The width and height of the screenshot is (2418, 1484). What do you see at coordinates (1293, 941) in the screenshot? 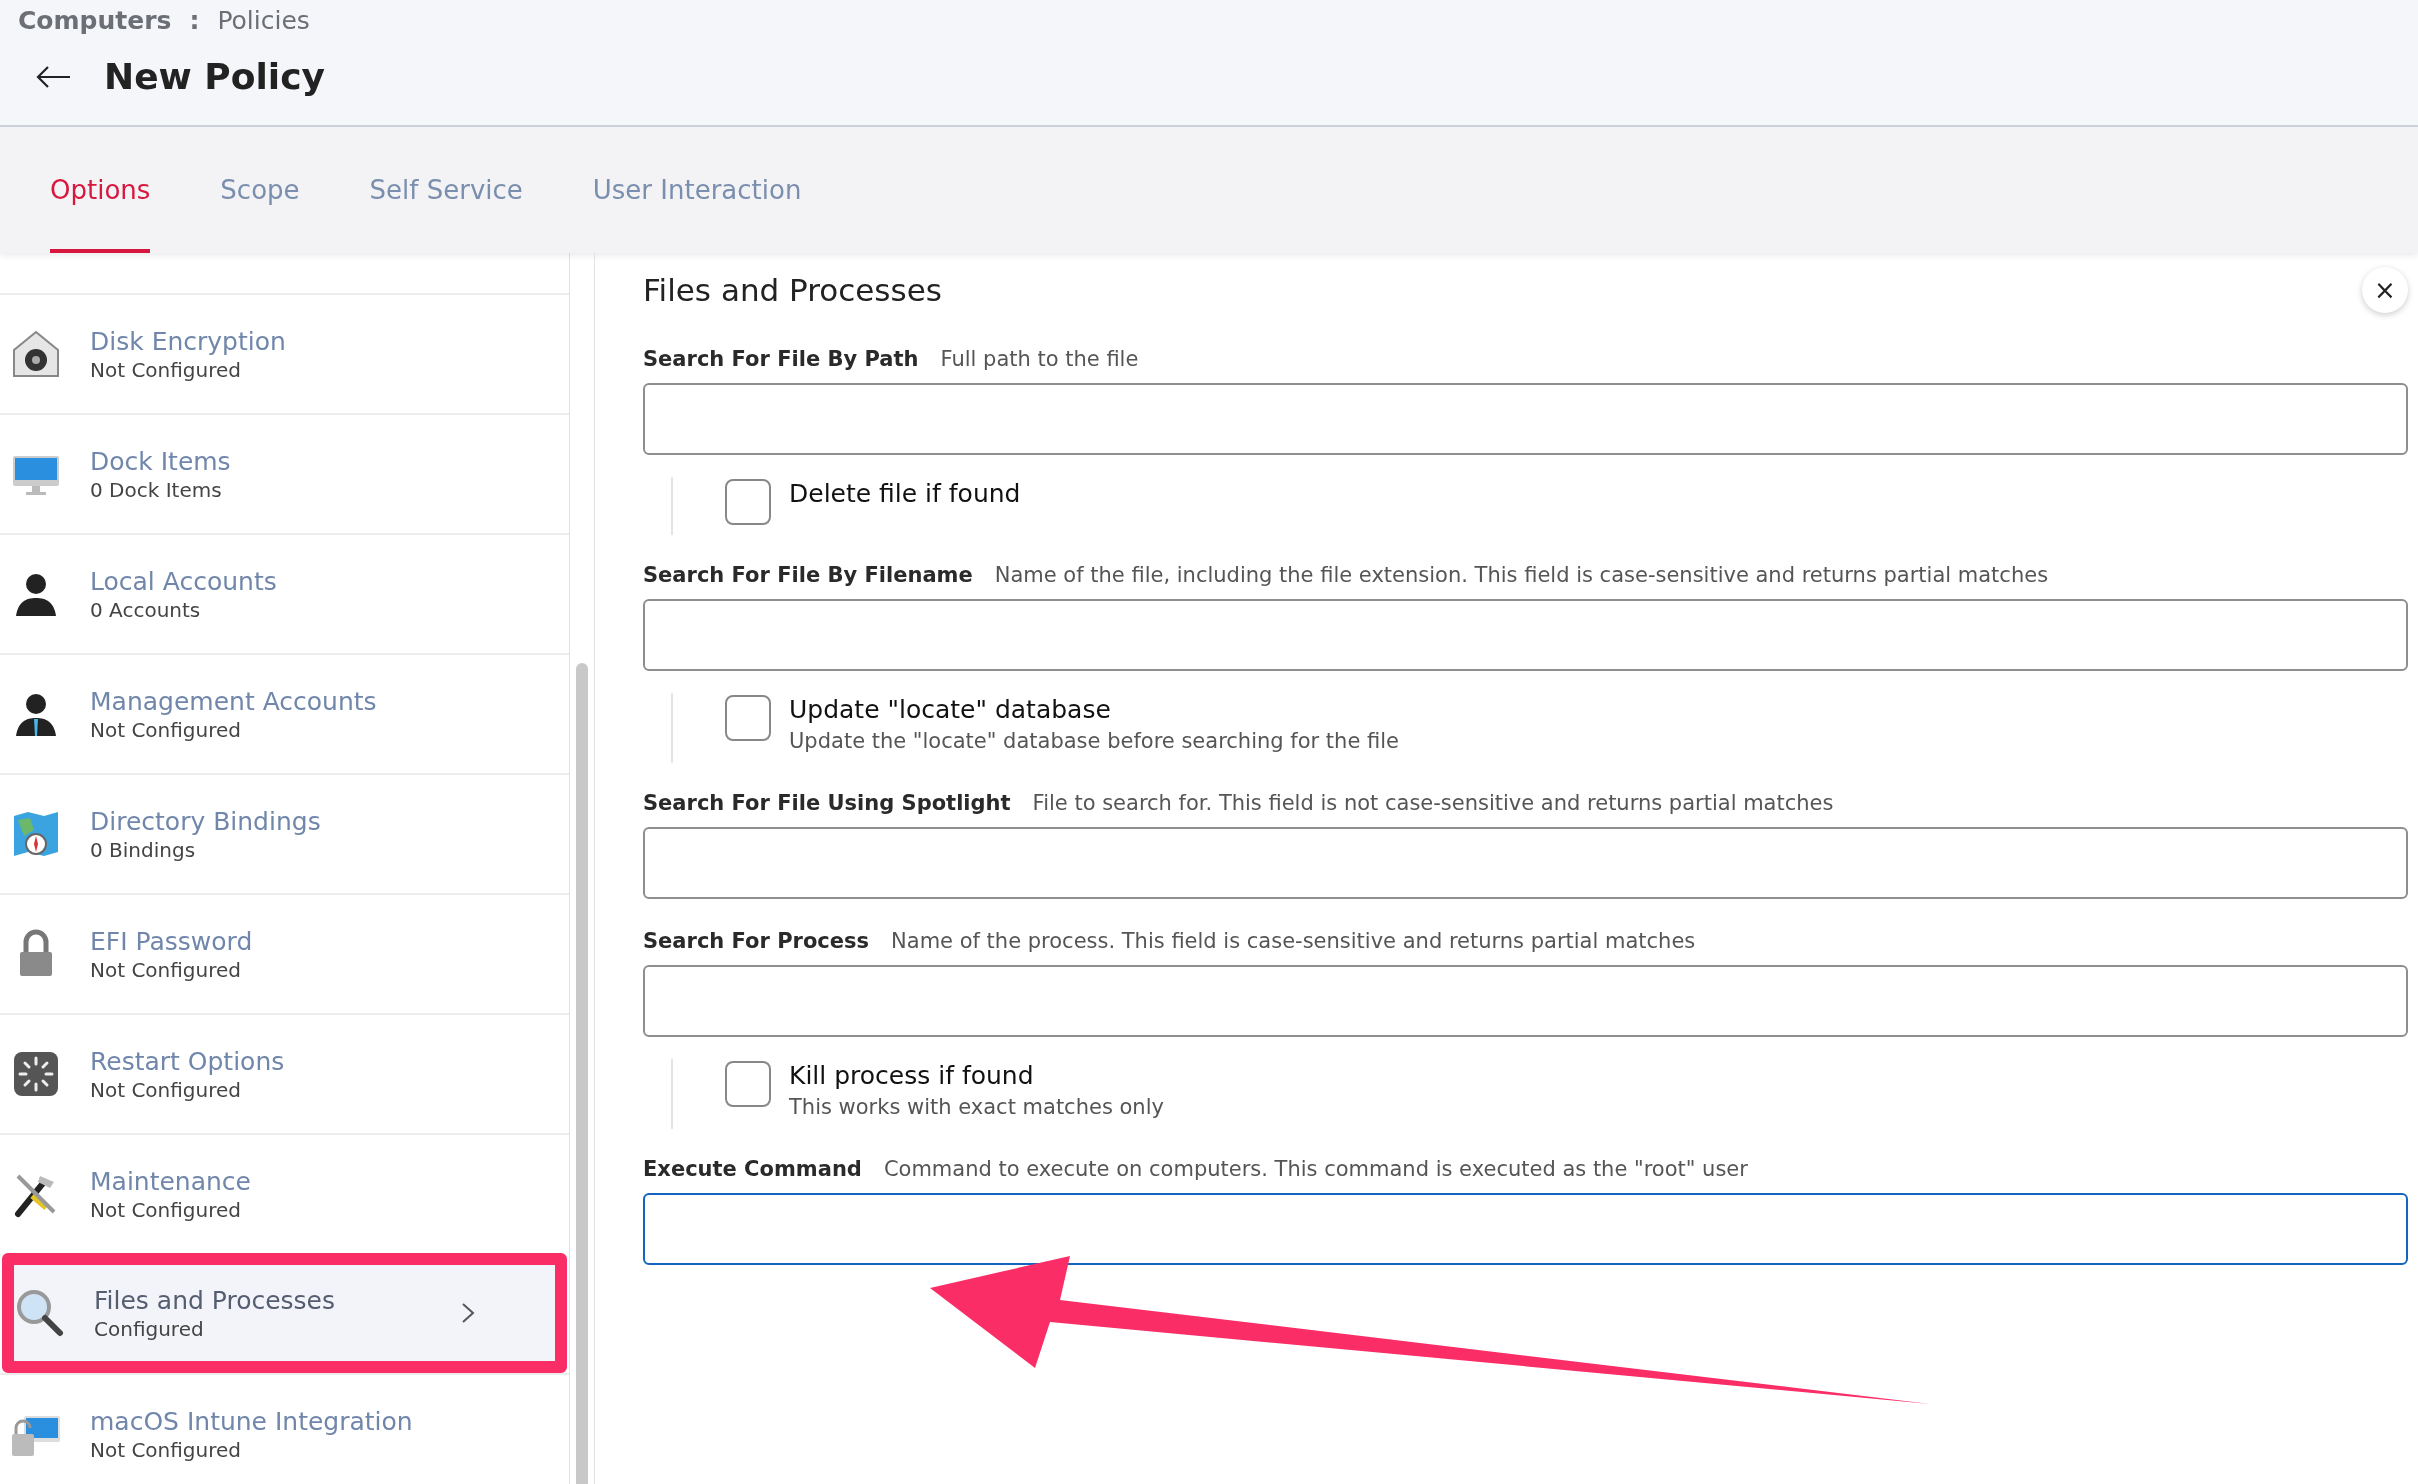
I see `field-hint: Name of the process. This field is case-sensitive and returns partial matches` at bounding box center [1293, 941].